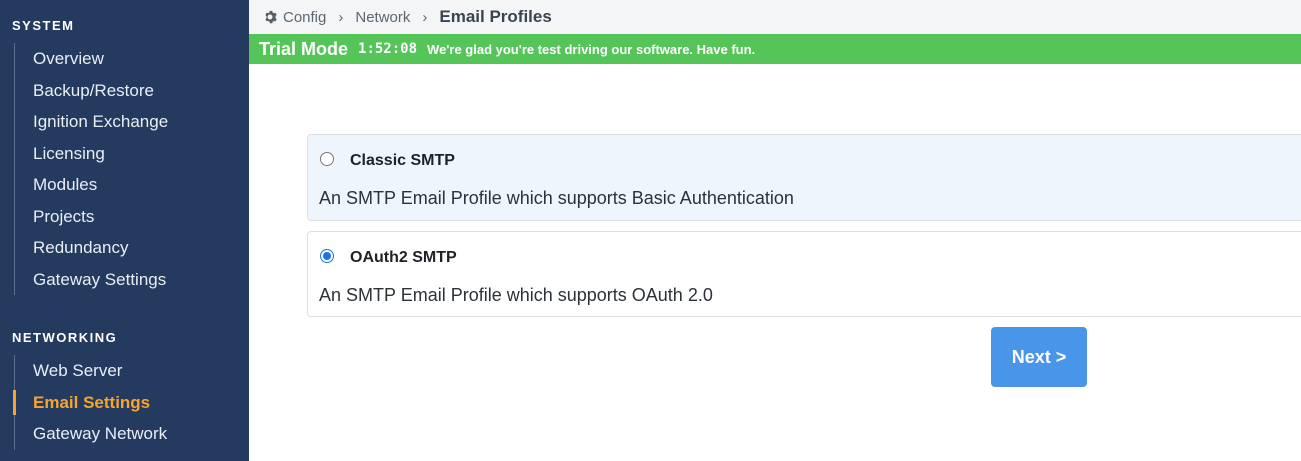 This screenshot has width=1301, height=461. I want to click on breadcrumb-network: Network, so click(382, 17).